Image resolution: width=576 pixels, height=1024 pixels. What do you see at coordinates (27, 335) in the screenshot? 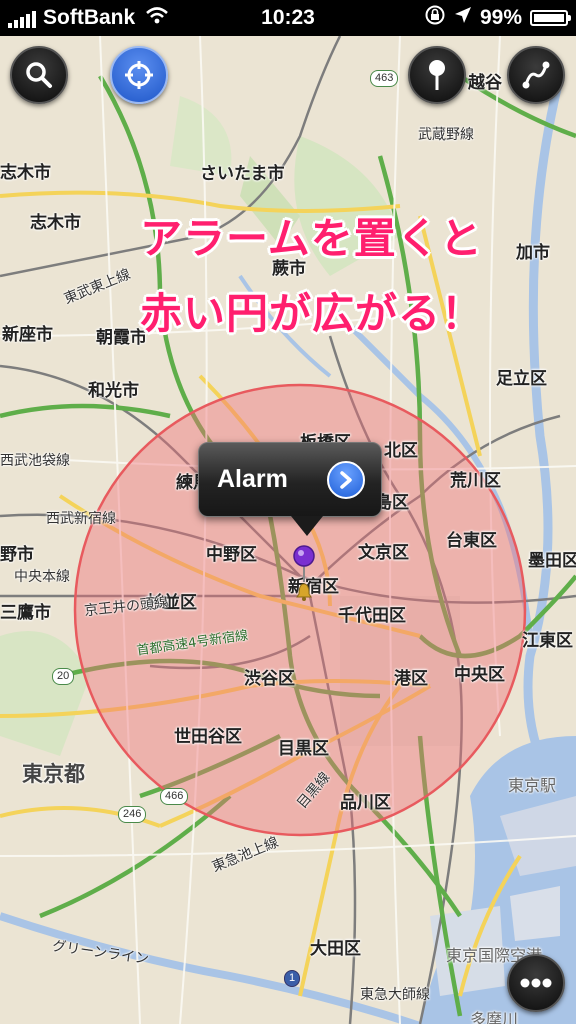
I see `map-label: 新座市` at bounding box center [27, 335].